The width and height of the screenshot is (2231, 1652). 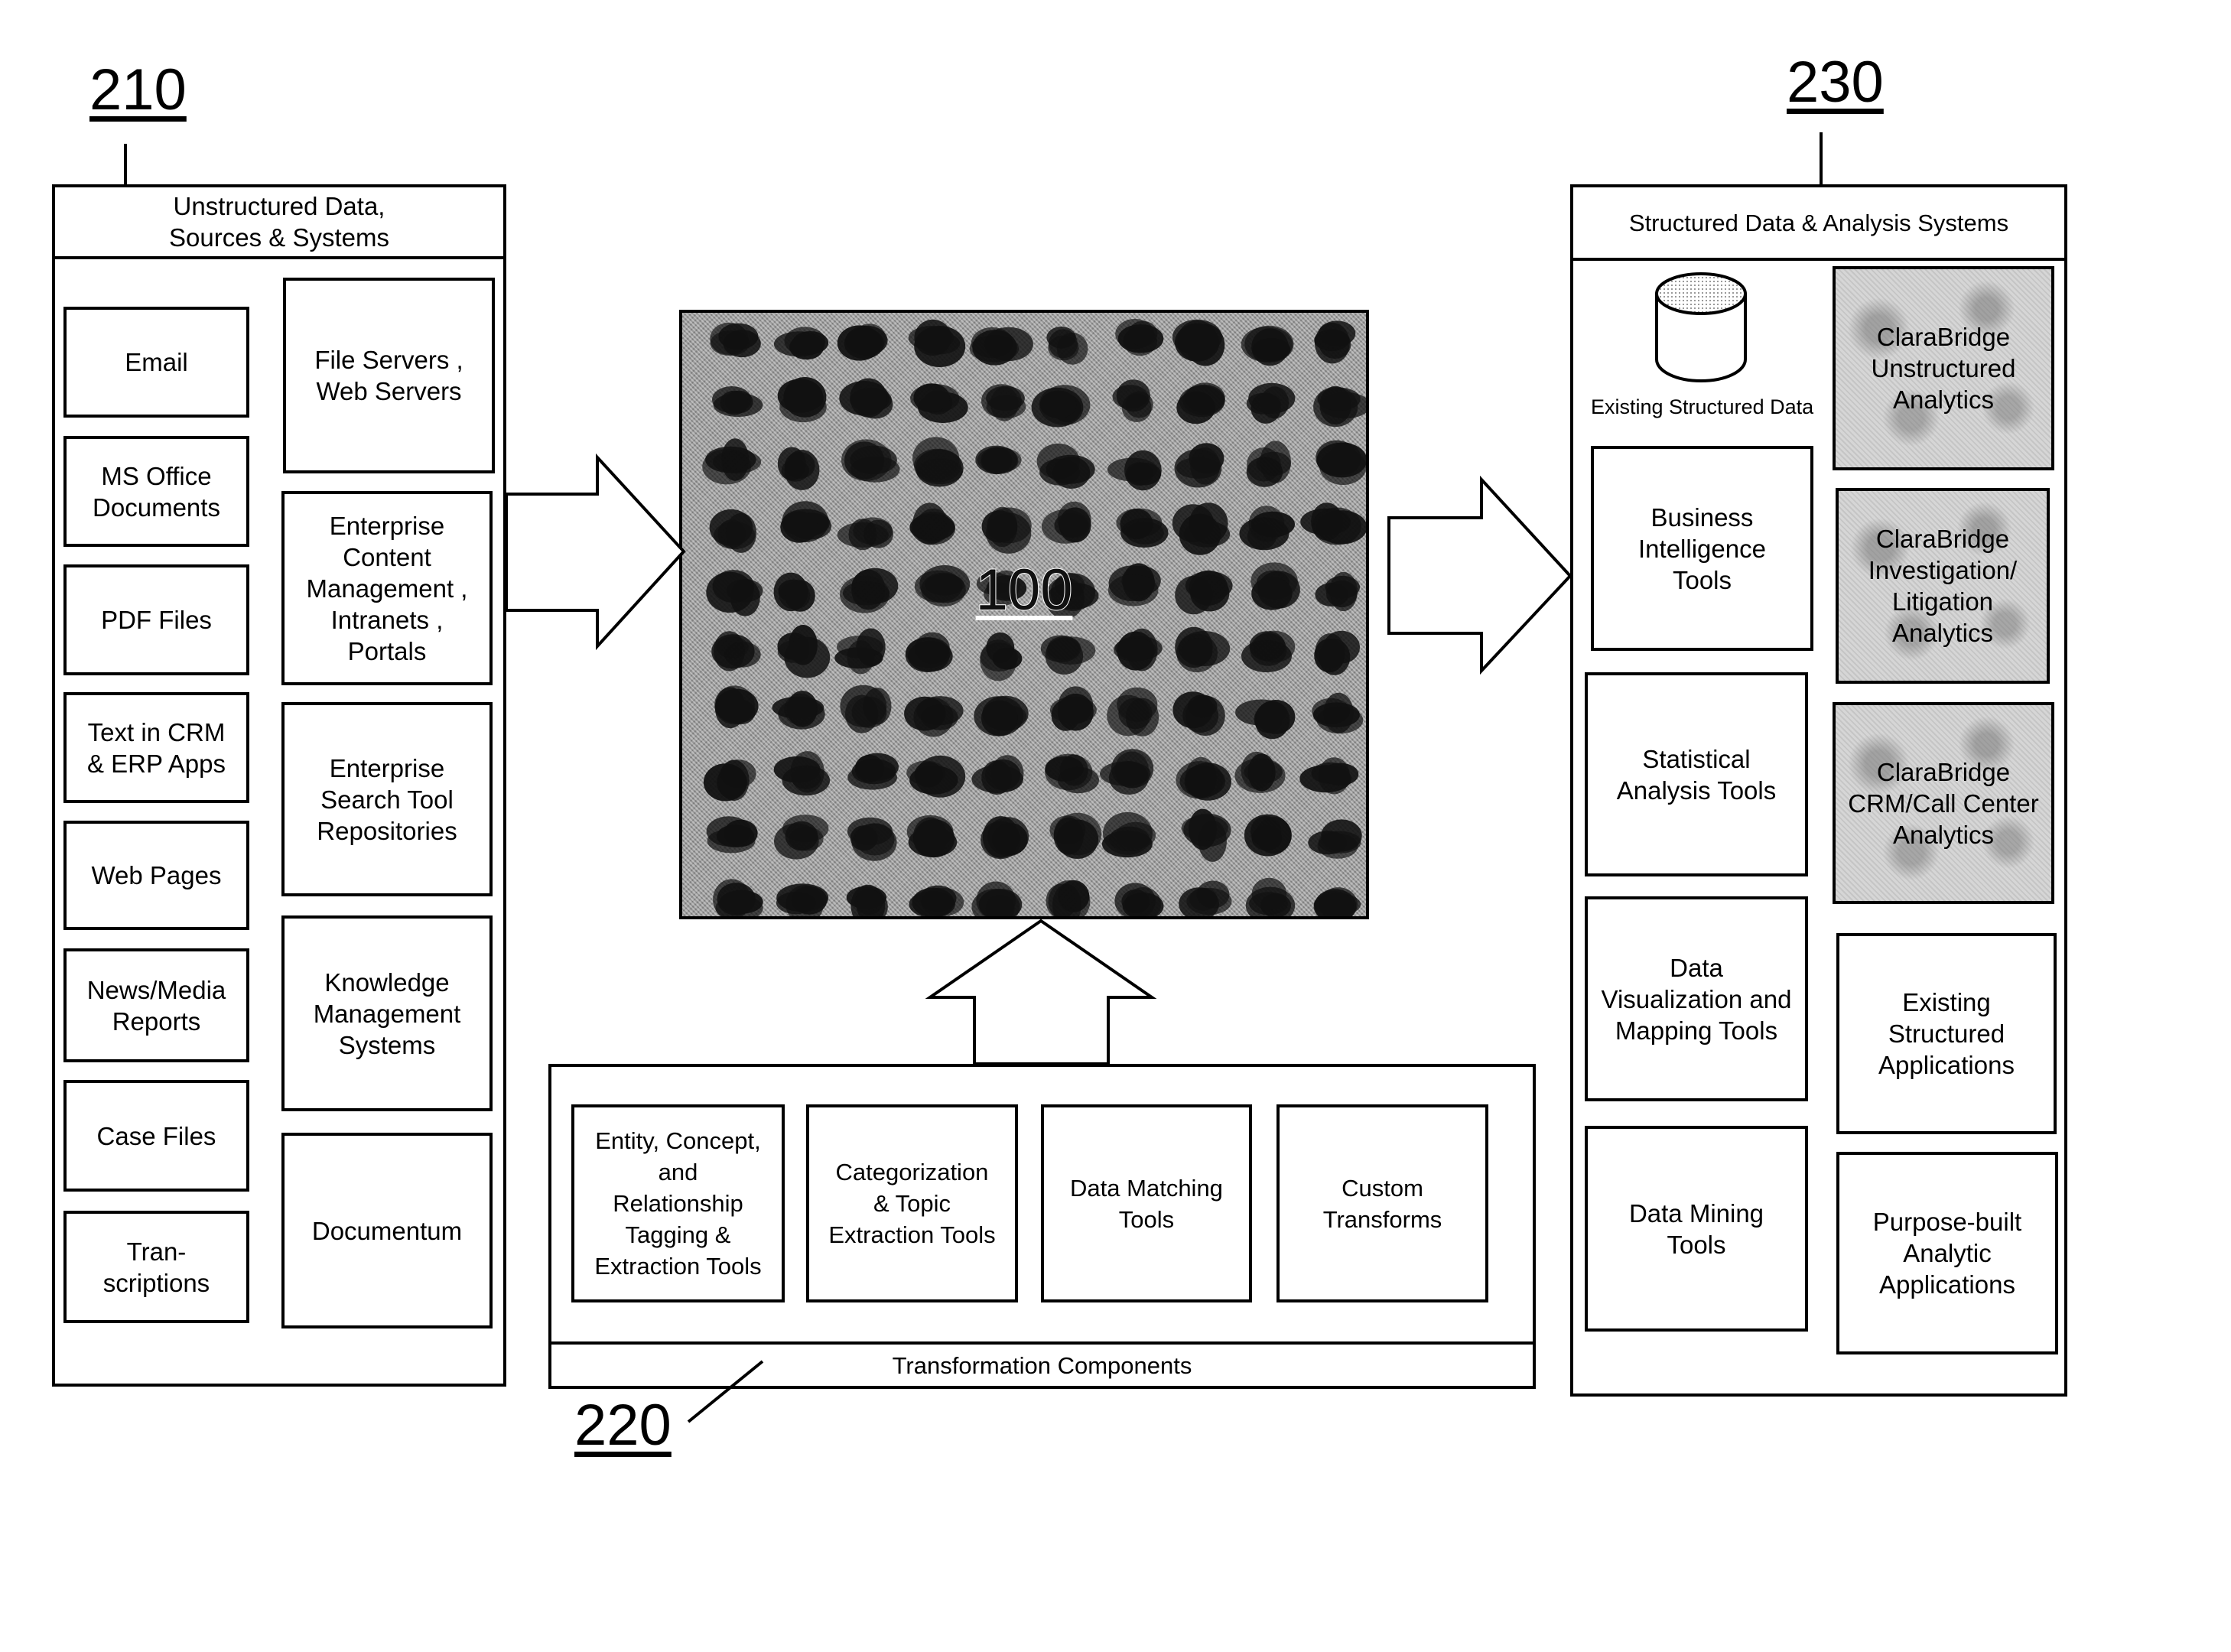 I want to click on tool-statistical-analysis: Statistical Analysis Tools, so click(x=1696, y=774).